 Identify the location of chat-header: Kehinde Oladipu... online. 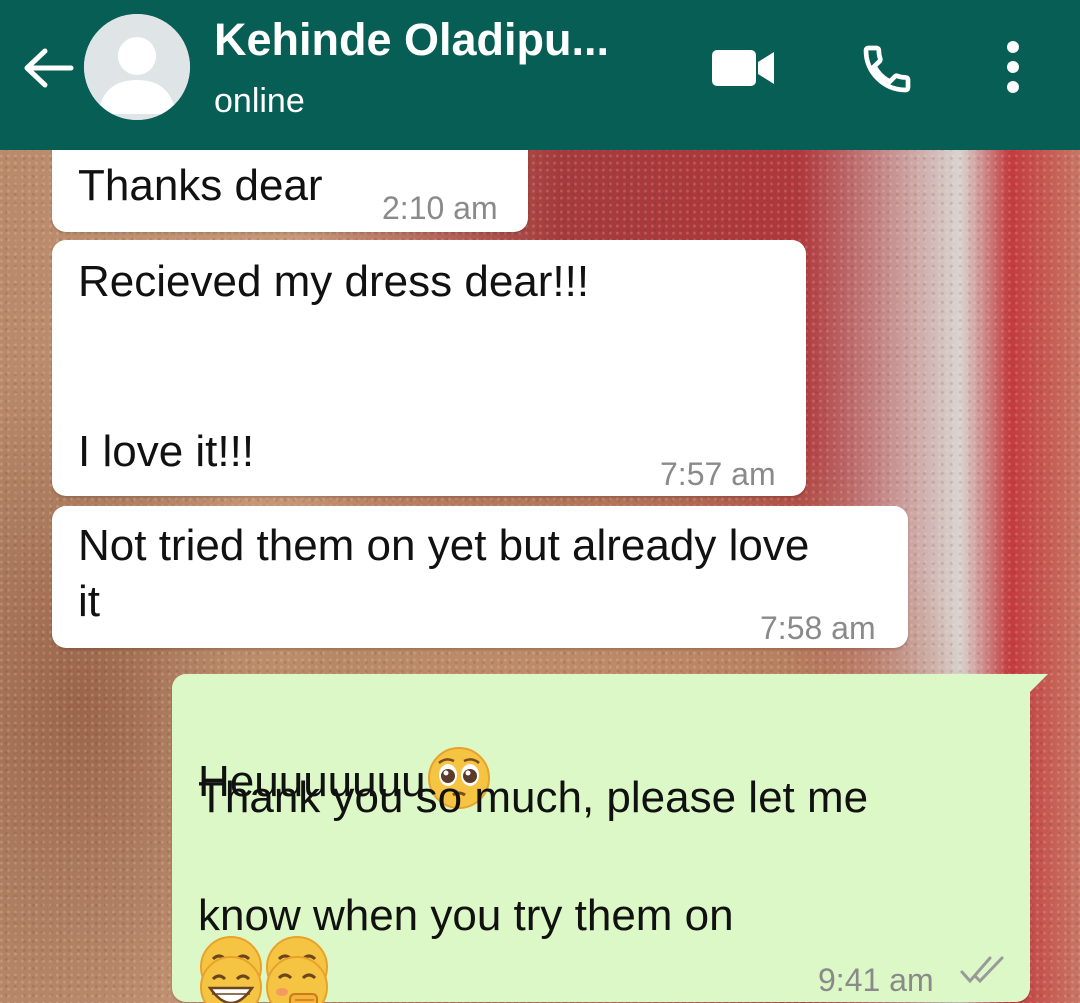
(540, 75).